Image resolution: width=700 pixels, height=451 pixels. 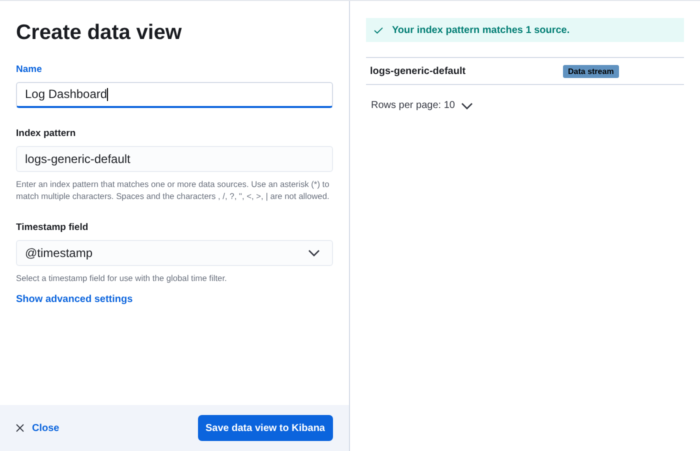 I want to click on help-text: Select a timestamp field for use with the global time filter., so click(x=122, y=278).